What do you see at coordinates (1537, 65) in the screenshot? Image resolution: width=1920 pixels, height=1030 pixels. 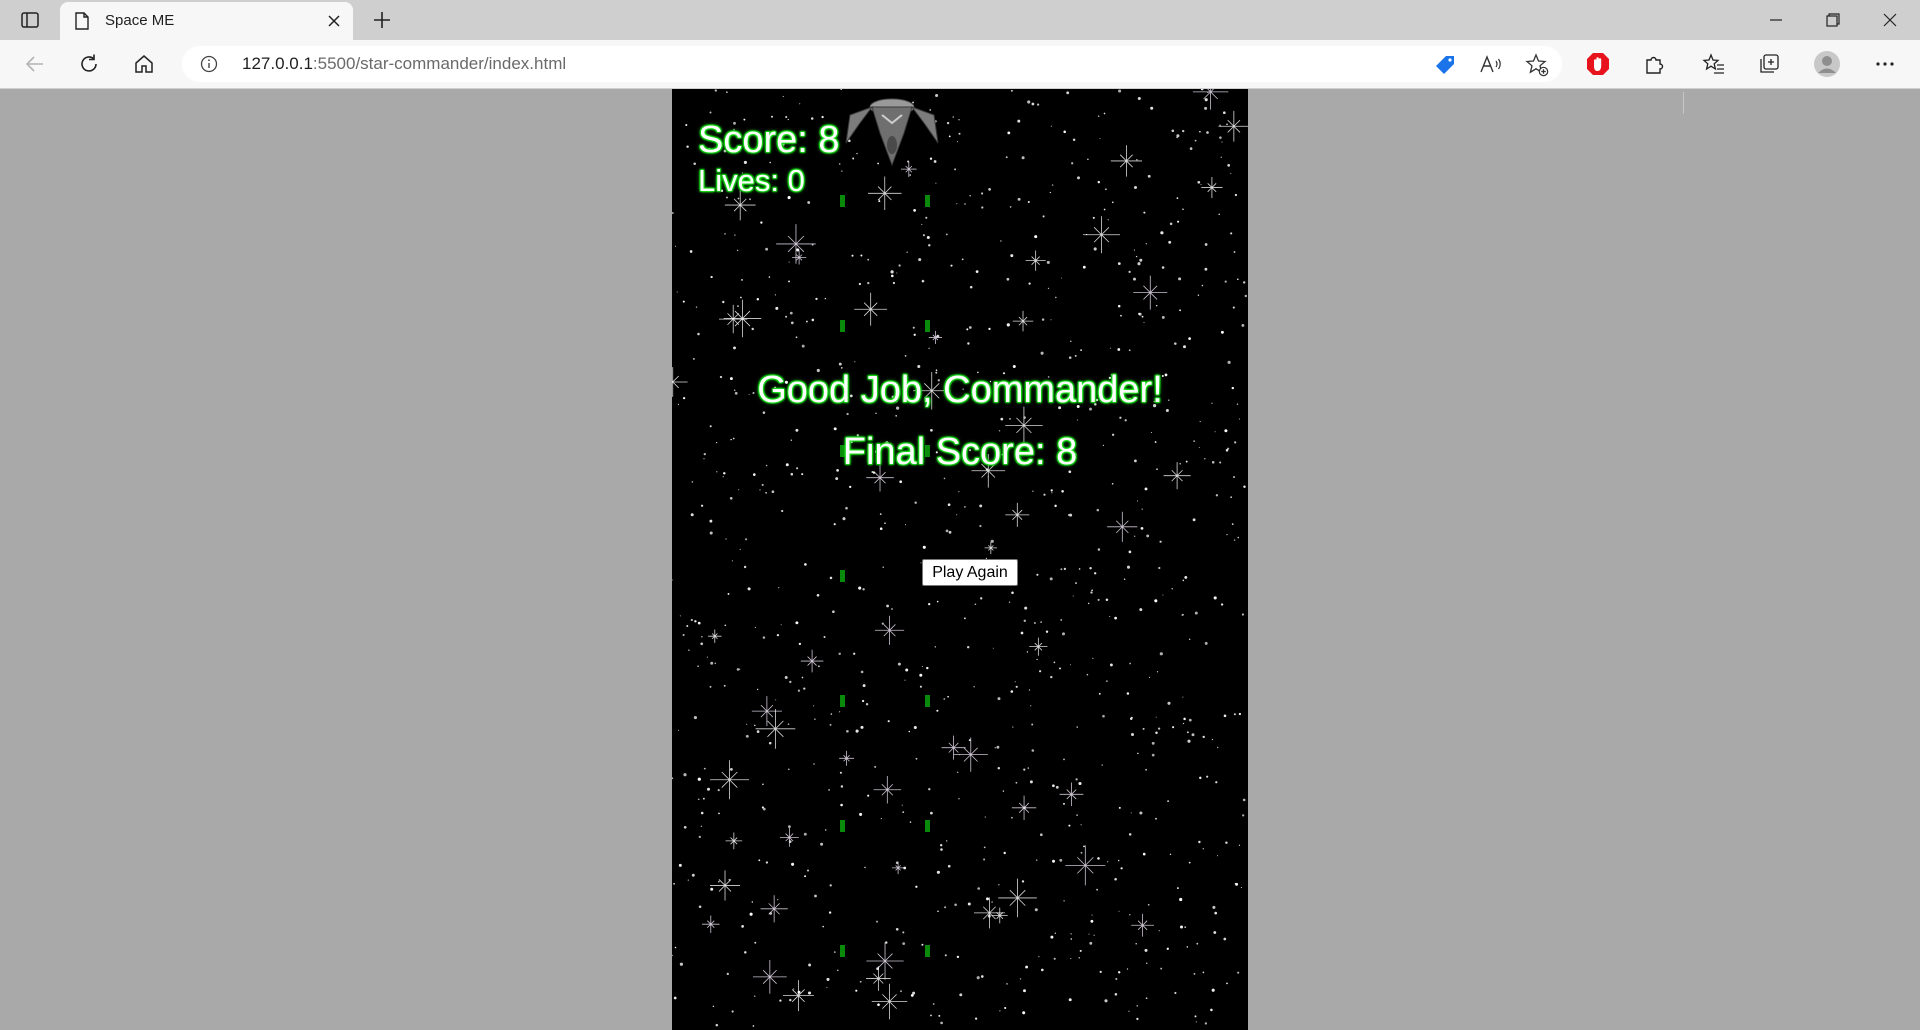 I see `add-favorite-button` at bounding box center [1537, 65].